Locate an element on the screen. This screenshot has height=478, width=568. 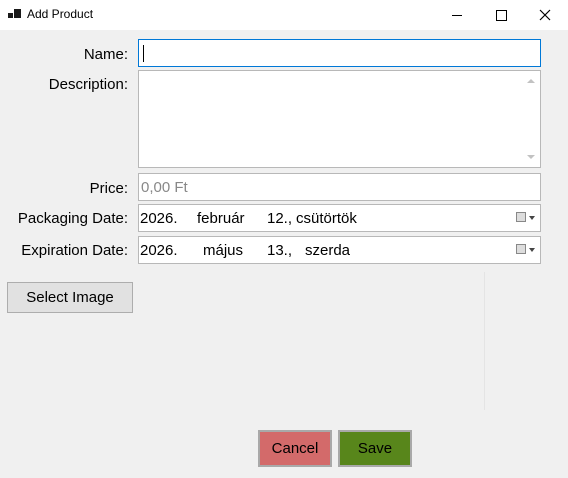
maximize-icon is located at coordinates (501, 15).